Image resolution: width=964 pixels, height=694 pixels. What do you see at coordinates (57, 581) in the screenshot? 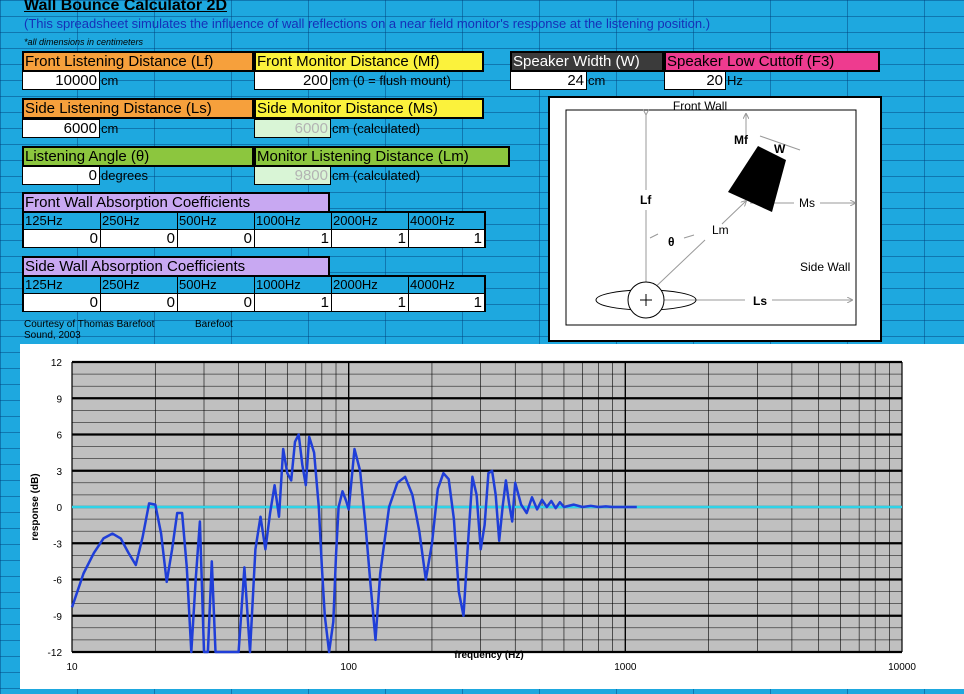
I see `y-tick-label: -6` at bounding box center [57, 581].